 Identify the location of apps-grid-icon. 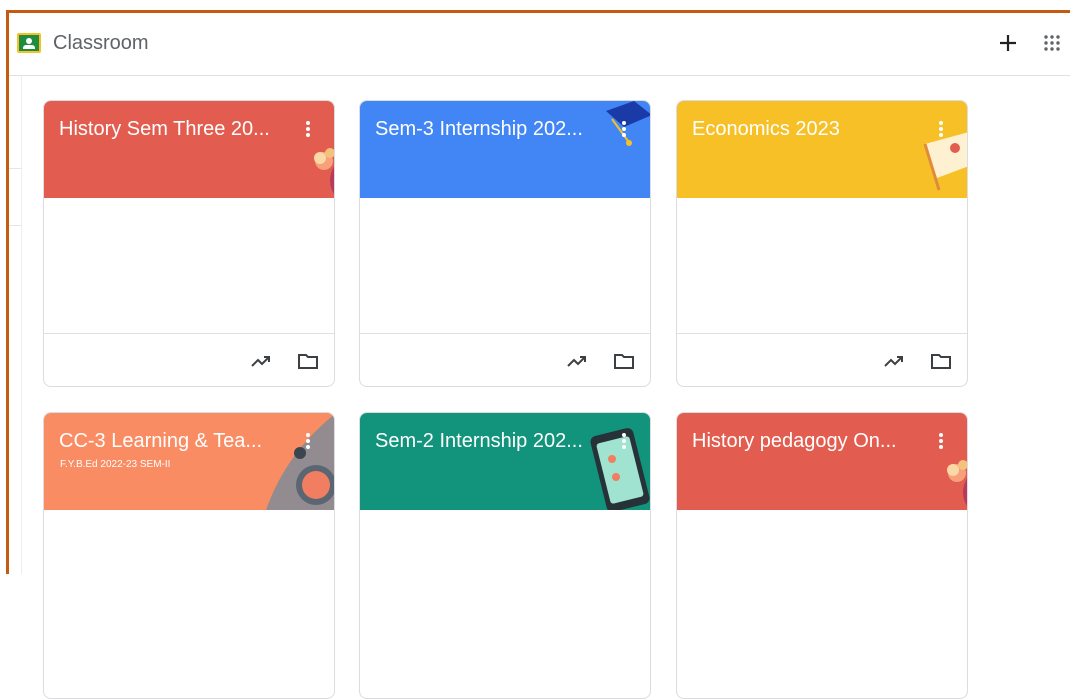
(1052, 43).